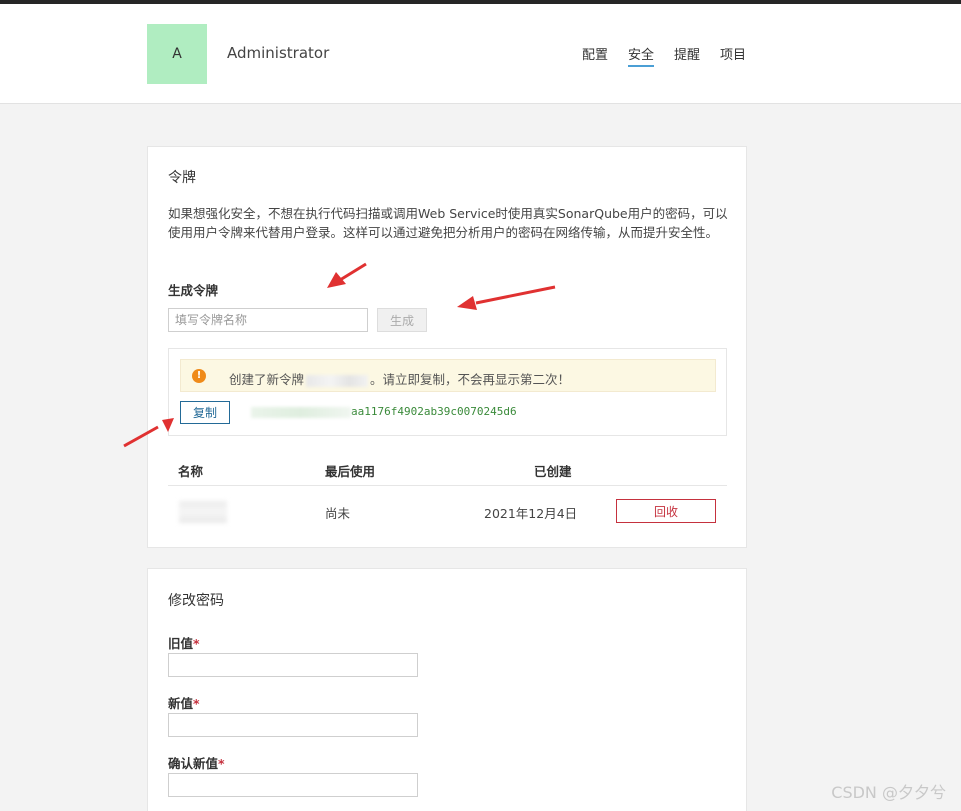 This screenshot has height=811, width=961. Describe the element at coordinates (531, 513) in the screenshot. I see `created-cell: 2021年12月4日` at that location.